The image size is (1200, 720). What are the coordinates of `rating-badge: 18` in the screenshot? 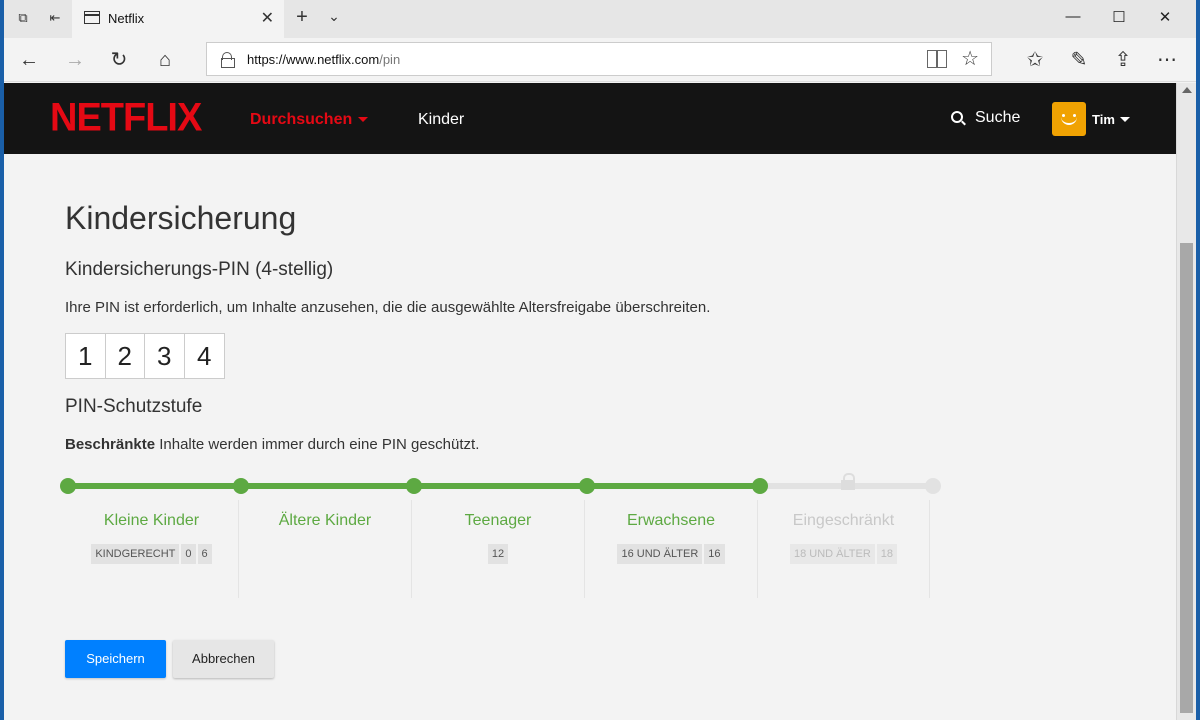 It's located at (887, 554).